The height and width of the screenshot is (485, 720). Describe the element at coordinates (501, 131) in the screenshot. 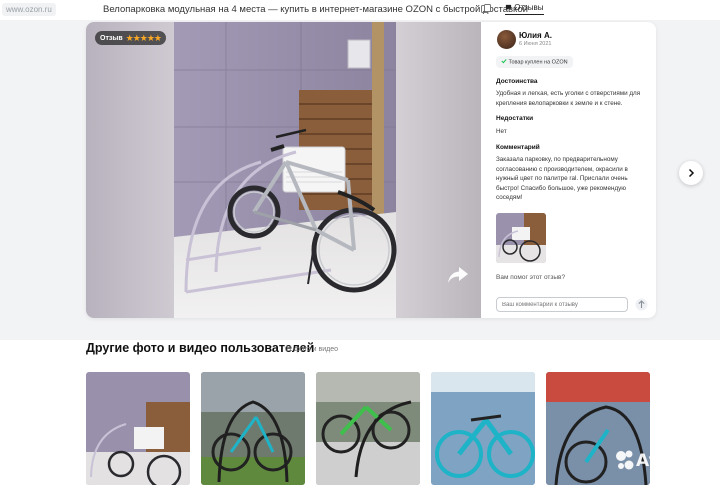

I see `cons-text: Нет` at that location.